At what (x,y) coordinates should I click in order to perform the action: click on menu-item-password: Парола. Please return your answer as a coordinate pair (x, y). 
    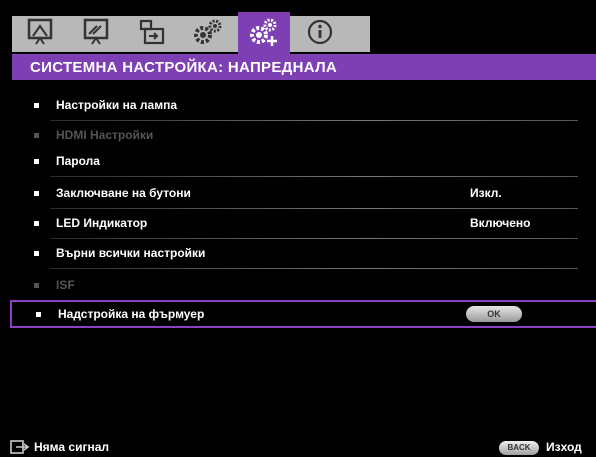
    Looking at the image, I should click on (295, 161).